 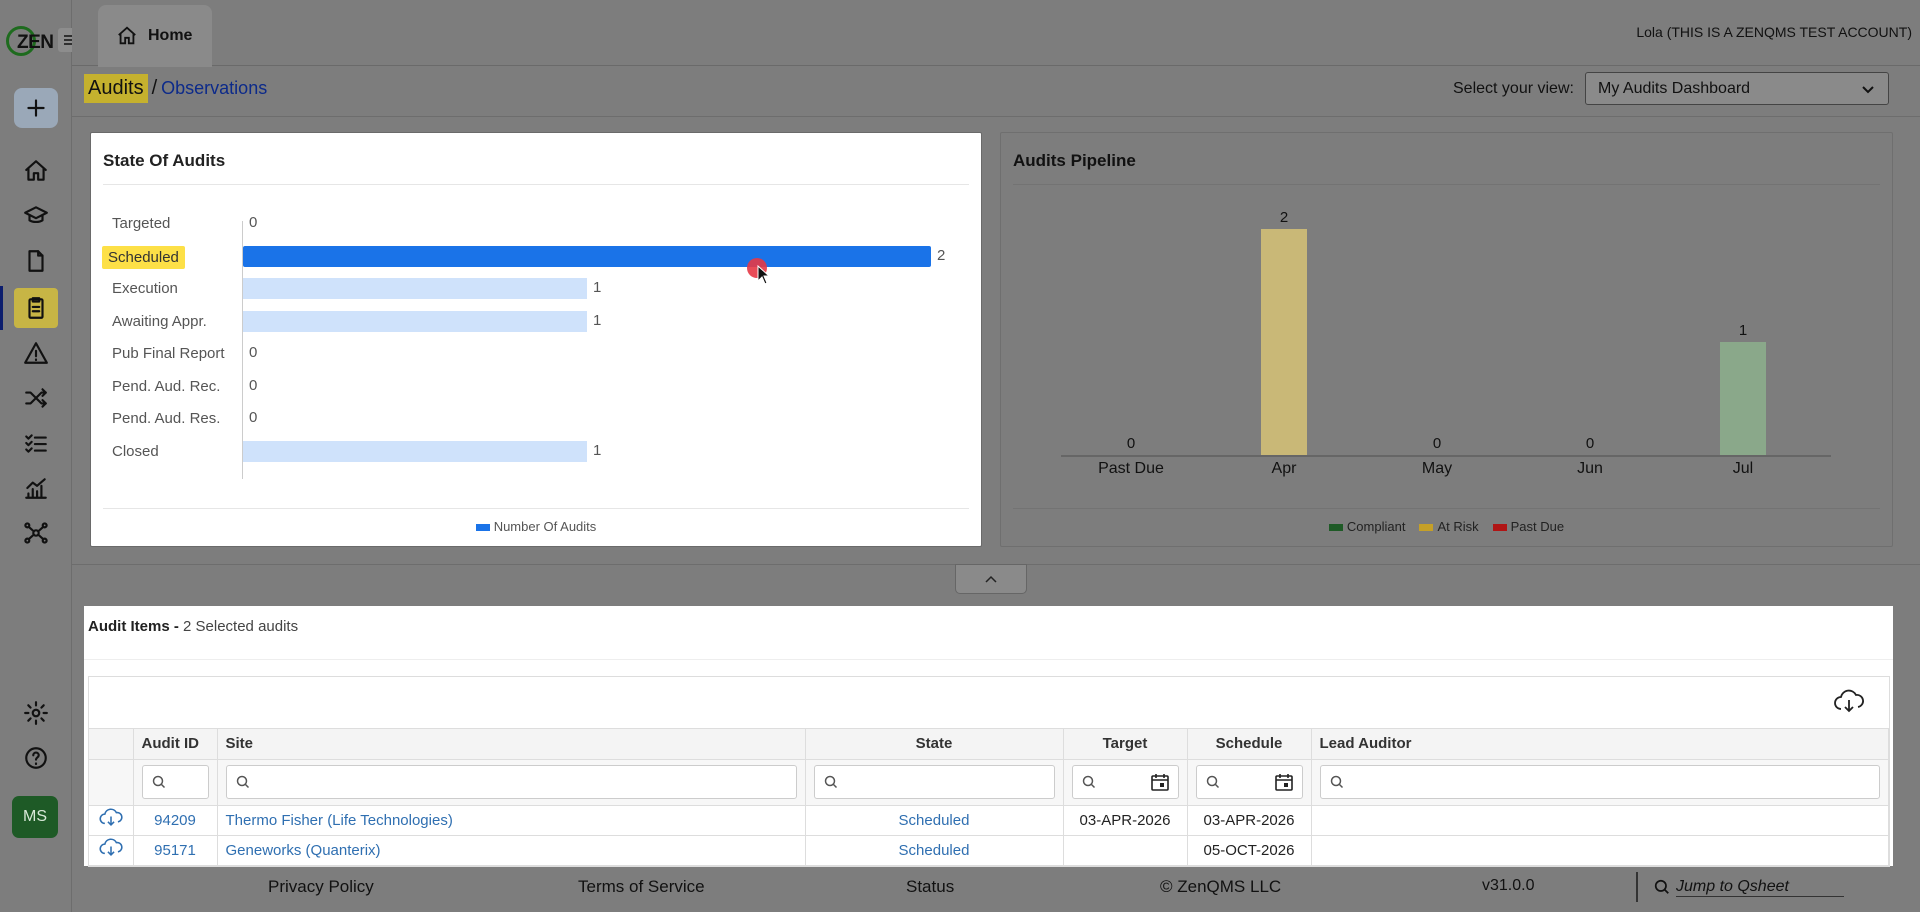 What do you see at coordinates (934, 744) in the screenshot?
I see `column-header-state: State` at bounding box center [934, 744].